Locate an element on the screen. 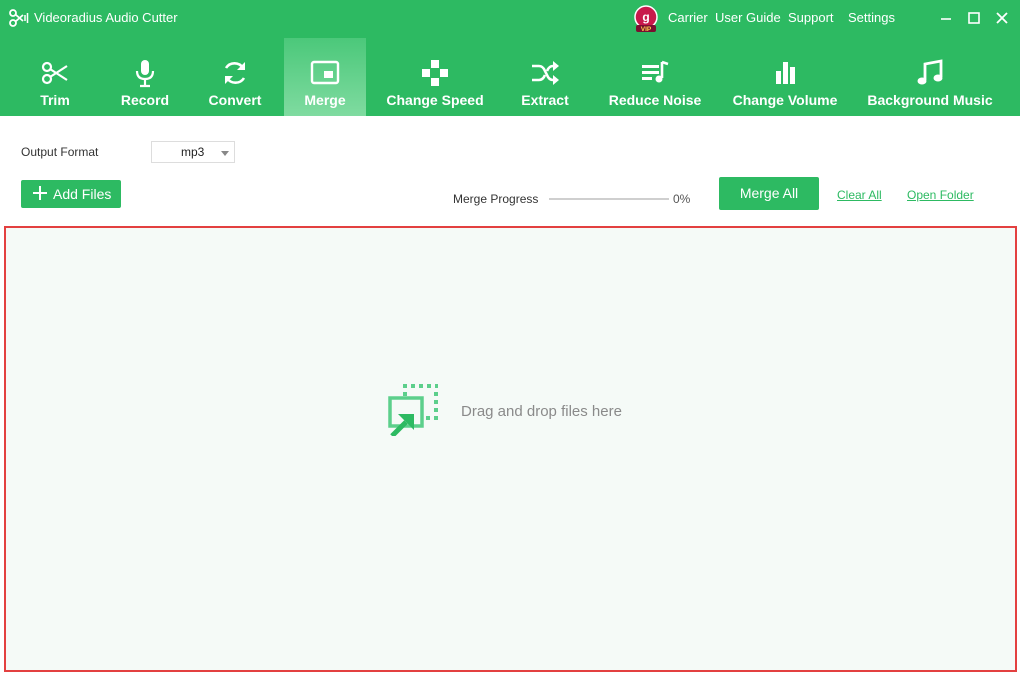 Image resolution: width=1020 pixels, height=680 pixels. vip-label: VIP is located at coordinates (646, 29).